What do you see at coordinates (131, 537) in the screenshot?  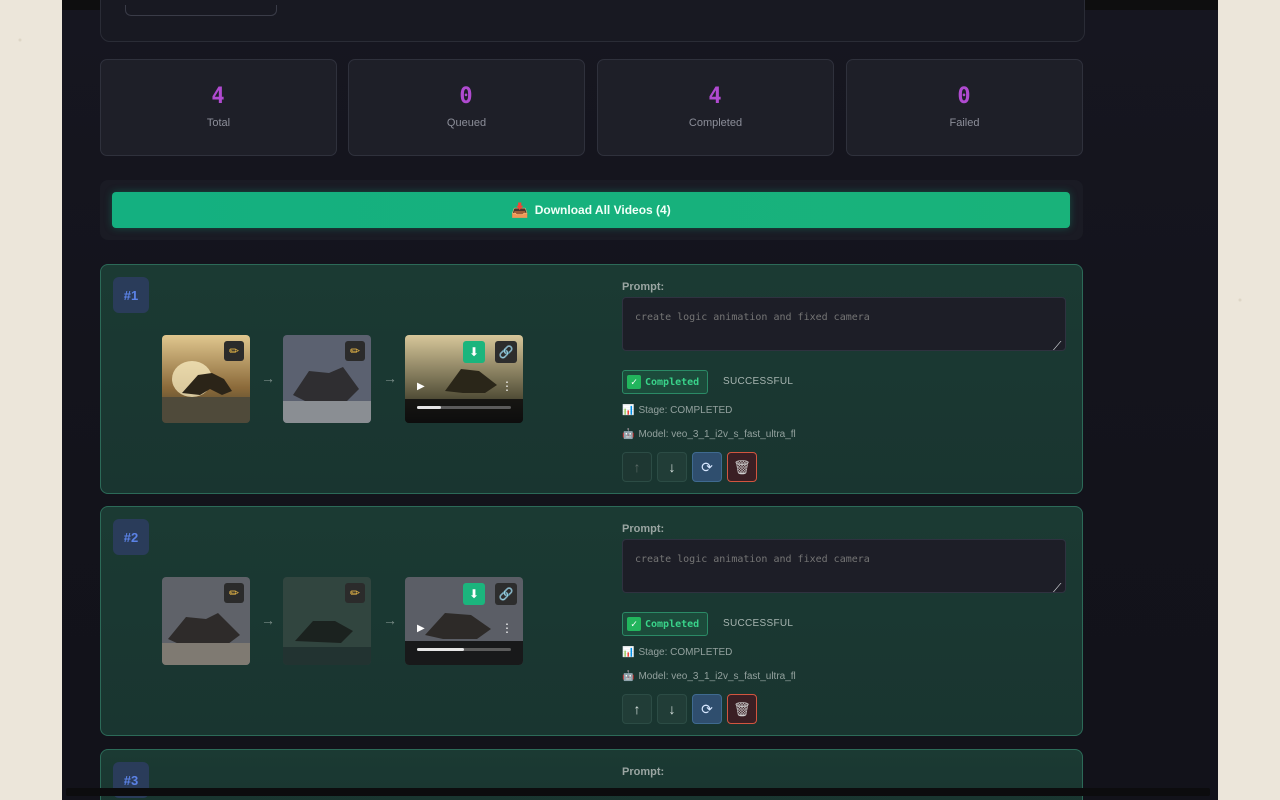 I see `card-index-badge: #2` at bounding box center [131, 537].